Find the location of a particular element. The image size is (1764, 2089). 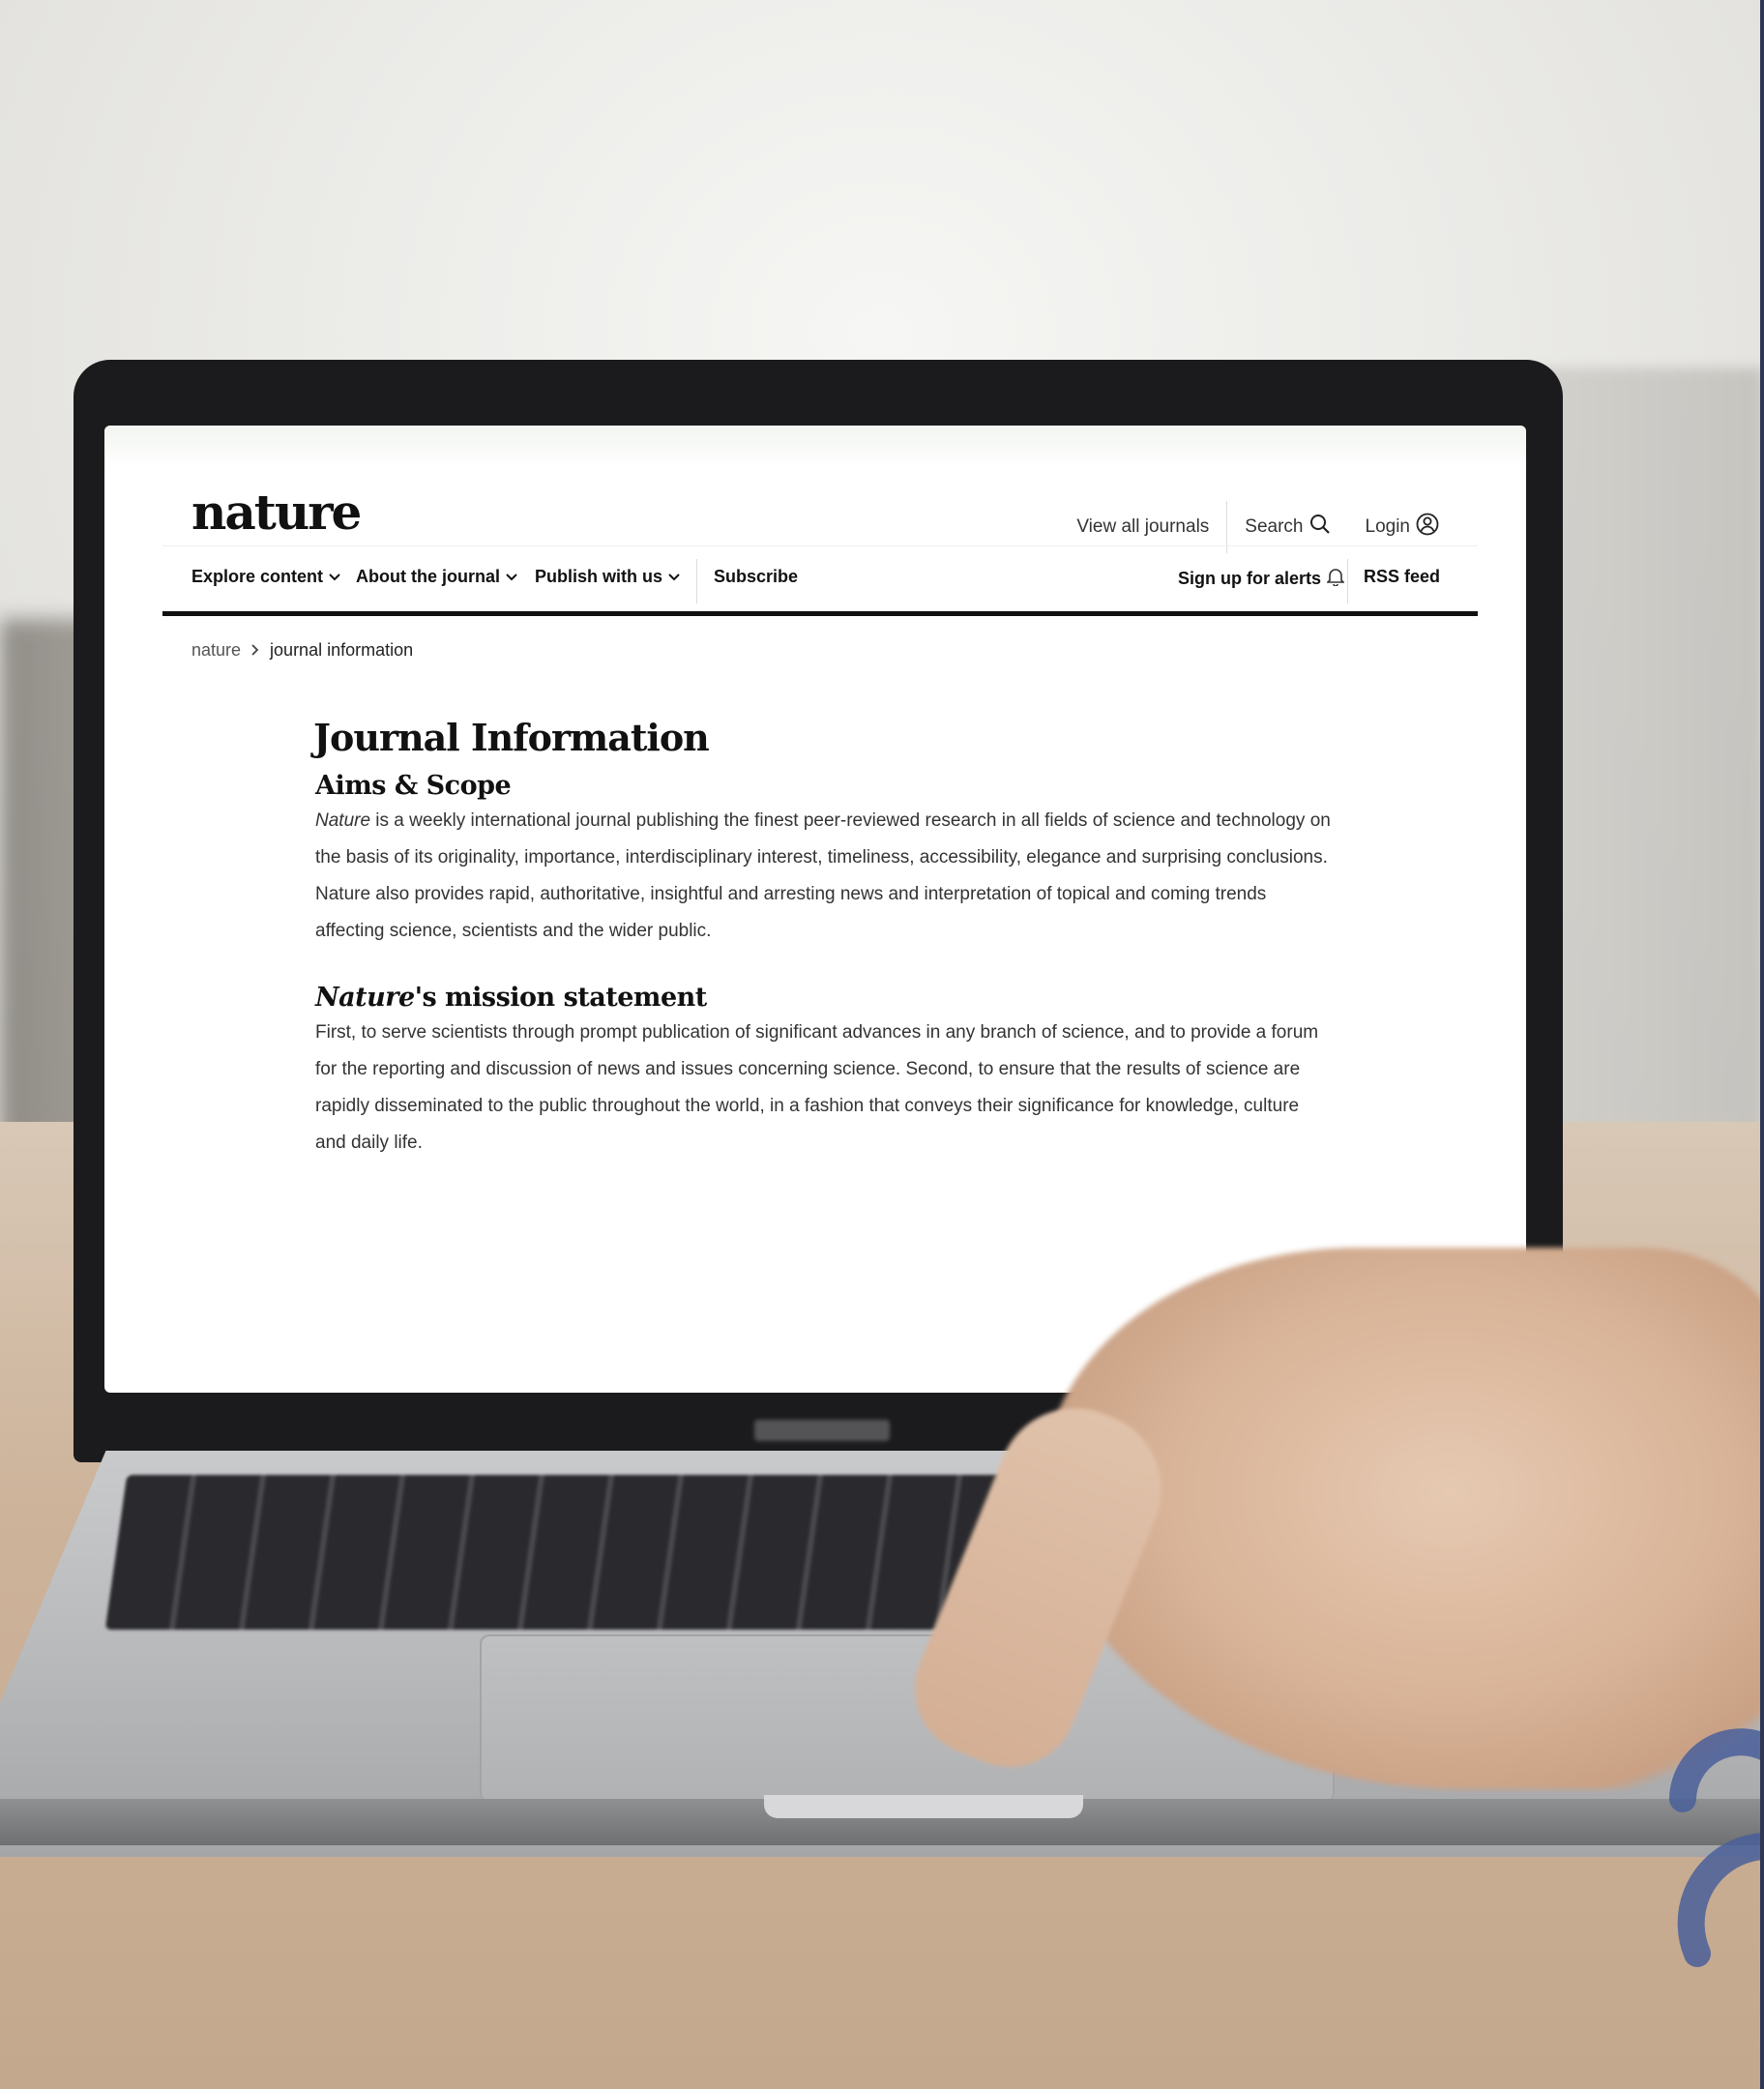

header-divider is located at coordinates (820, 545).